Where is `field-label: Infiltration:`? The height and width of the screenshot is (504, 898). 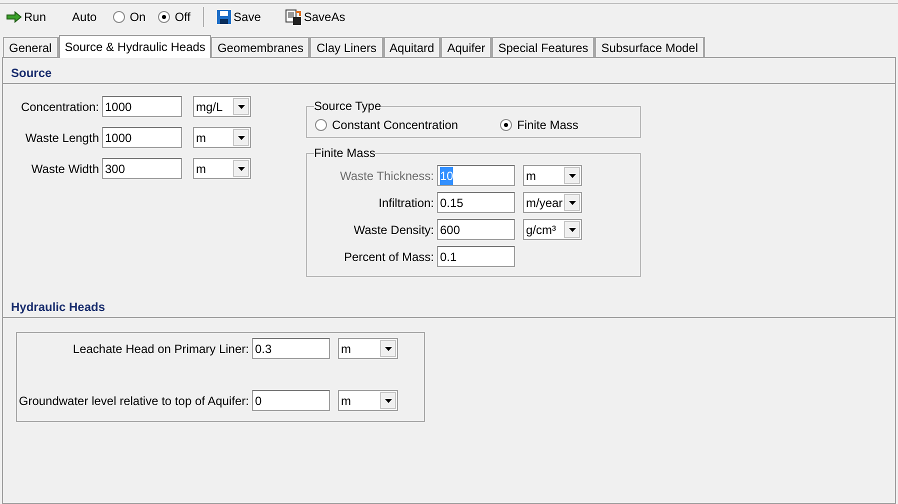
field-label: Infiltration: is located at coordinates (406, 203).